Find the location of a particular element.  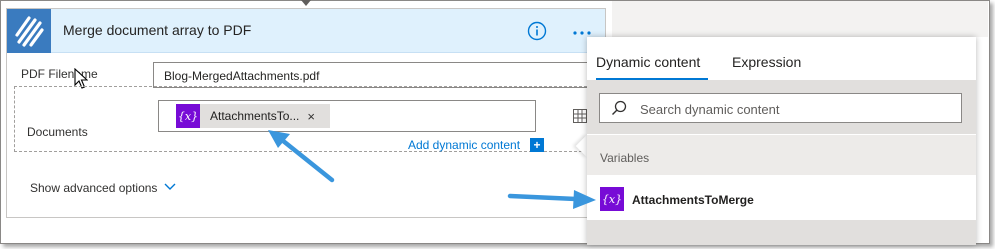

card-title: Merge document array to PDF is located at coordinates (157, 30).